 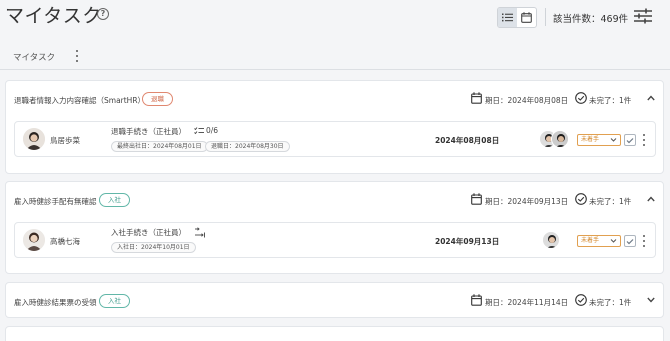 I want to click on filter-button, so click(x=643, y=18).